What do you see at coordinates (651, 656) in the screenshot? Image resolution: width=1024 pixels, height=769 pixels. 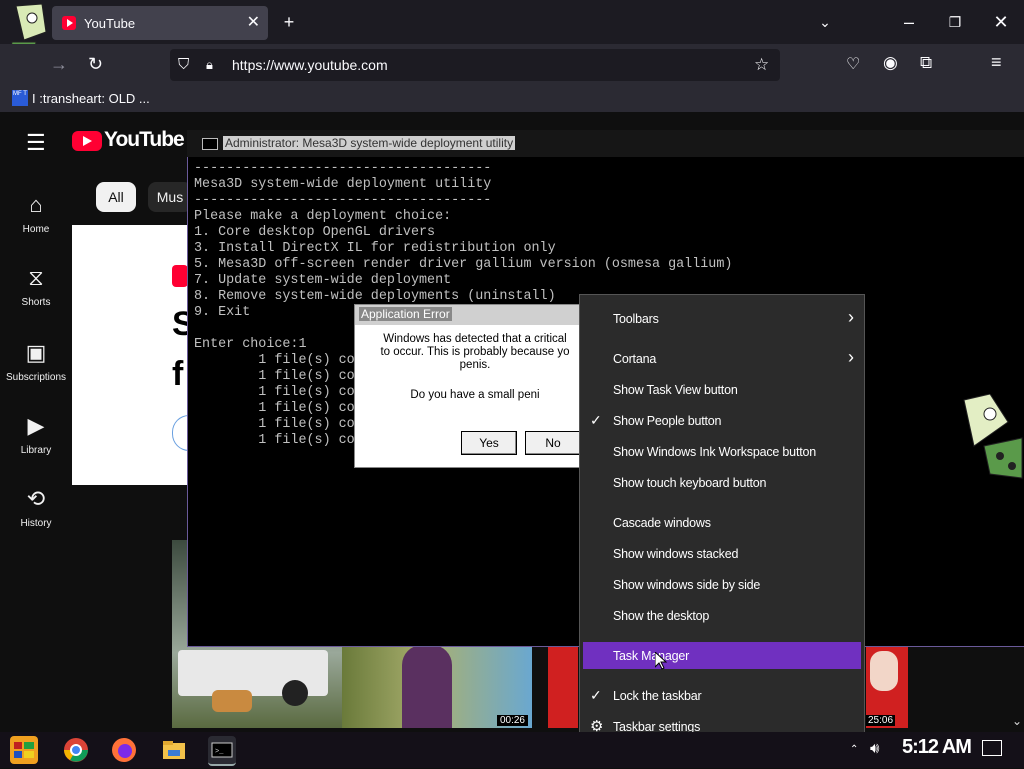 I see `menu-item-task-manager: Task Manager` at bounding box center [651, 656].